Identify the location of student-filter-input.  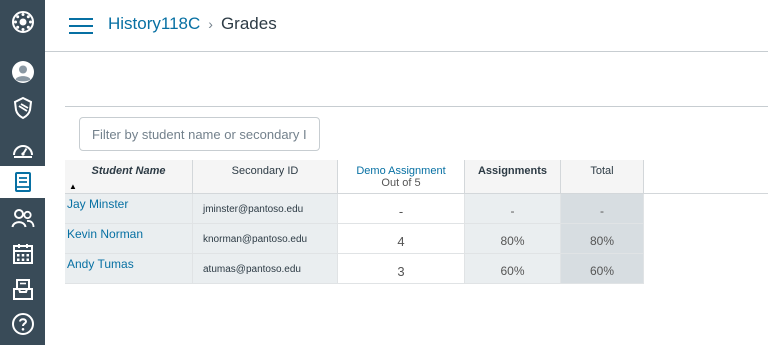
(199, 134).